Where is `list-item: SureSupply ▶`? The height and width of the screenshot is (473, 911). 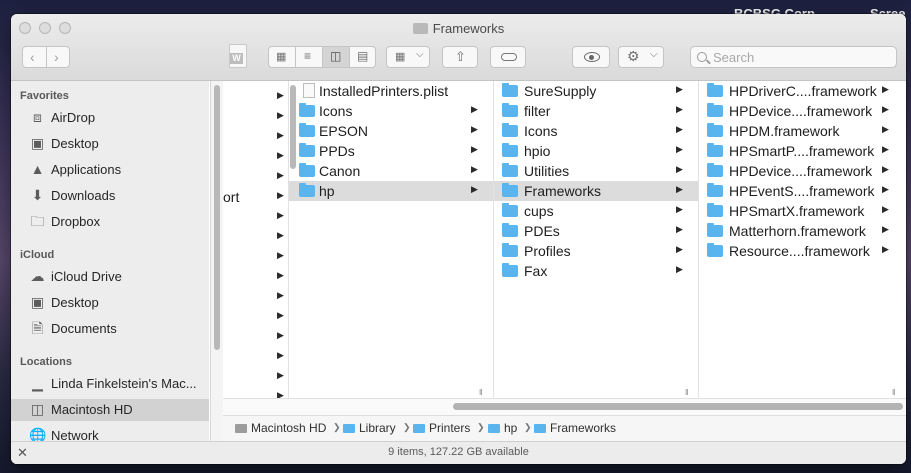 list-item: SureSupply ▶ is located at coordinates (596, 91).